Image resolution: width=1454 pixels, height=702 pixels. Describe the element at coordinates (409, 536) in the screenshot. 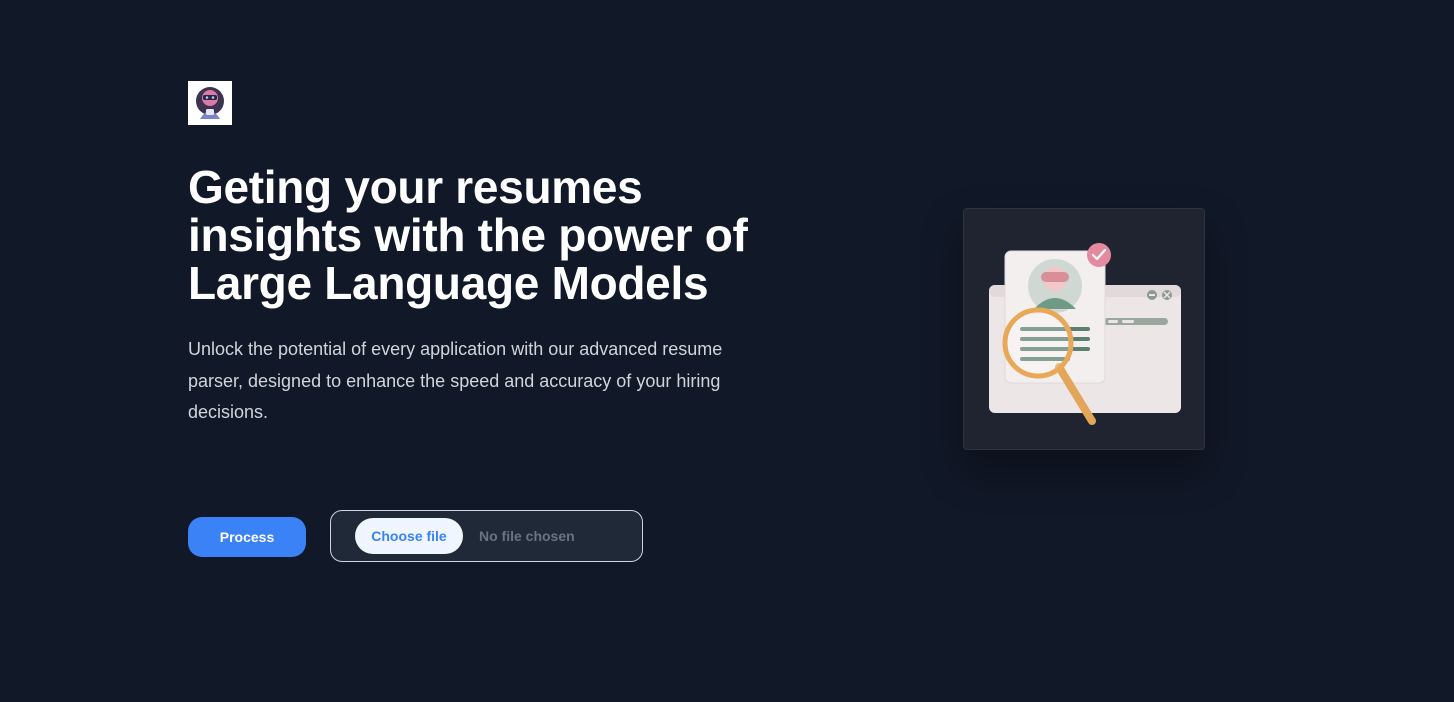

I see `choose-file-button: Choose file` at that location.